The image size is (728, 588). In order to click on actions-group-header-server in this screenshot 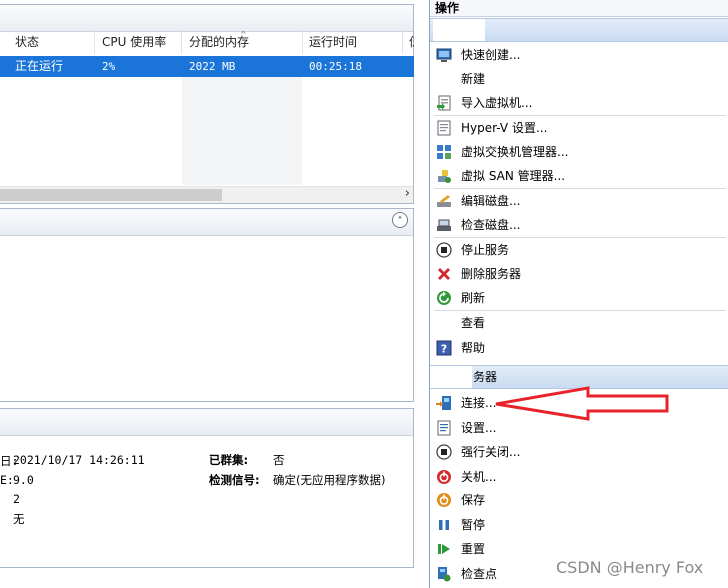, I will do `click(579, 30)`.